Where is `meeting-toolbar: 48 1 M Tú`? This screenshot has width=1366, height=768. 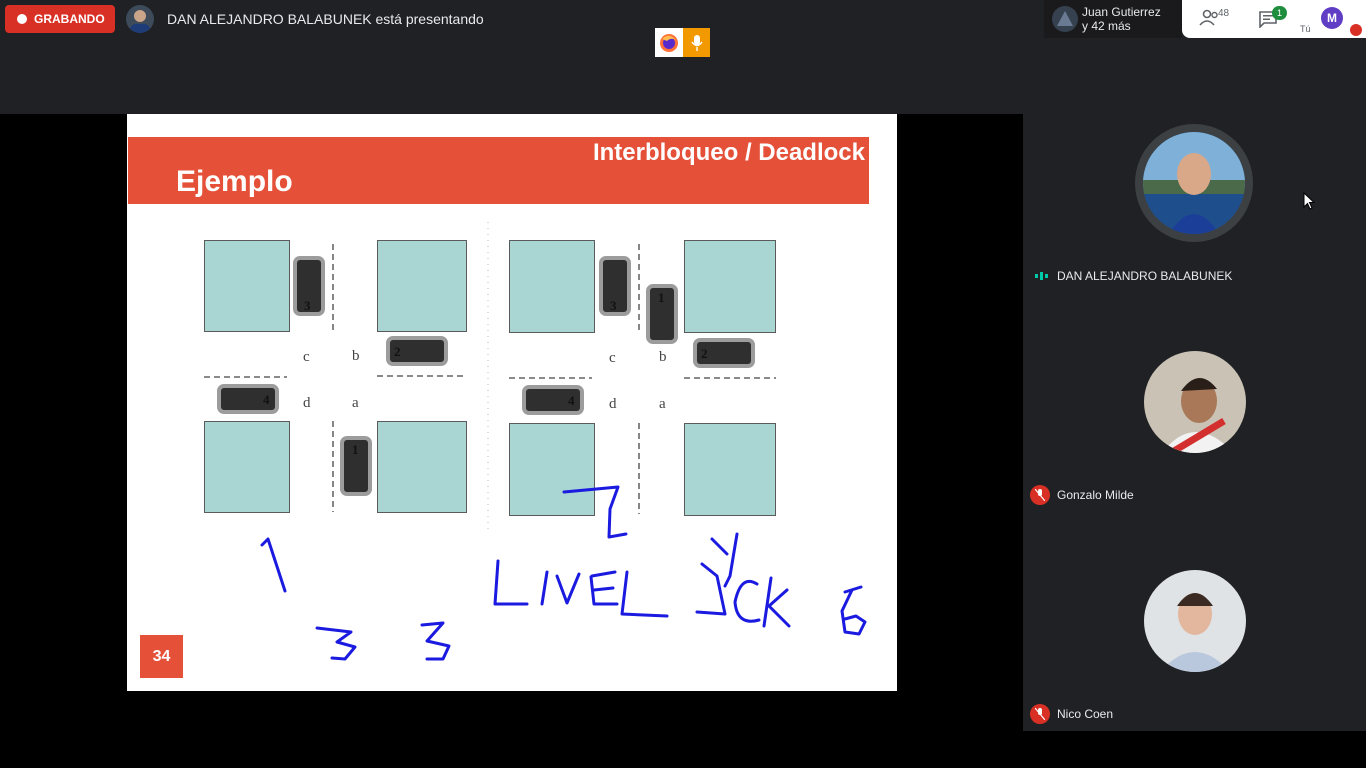
meeting-toolbar: 48 1 M Tú is located at coordinates (1274, 19).